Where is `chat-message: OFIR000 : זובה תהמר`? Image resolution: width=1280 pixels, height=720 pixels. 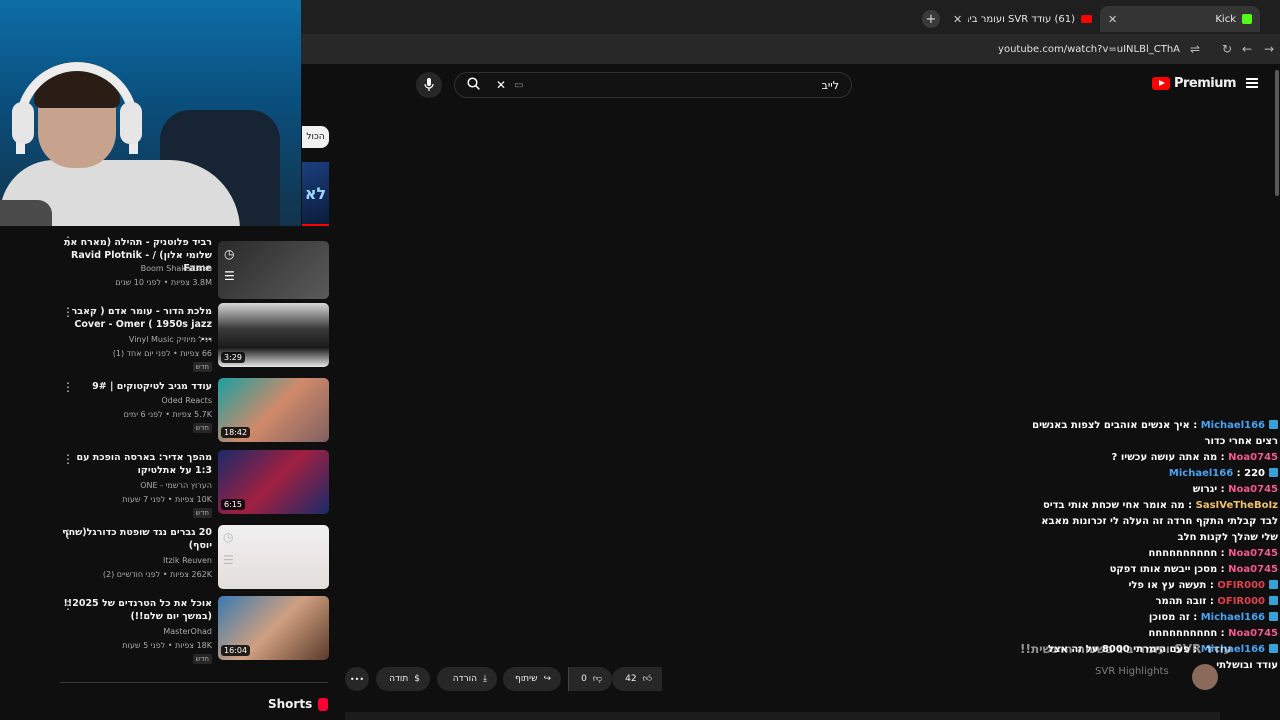
chat-message: OFIR000 : זובה תהמר is located at coordinates (1152, 602).